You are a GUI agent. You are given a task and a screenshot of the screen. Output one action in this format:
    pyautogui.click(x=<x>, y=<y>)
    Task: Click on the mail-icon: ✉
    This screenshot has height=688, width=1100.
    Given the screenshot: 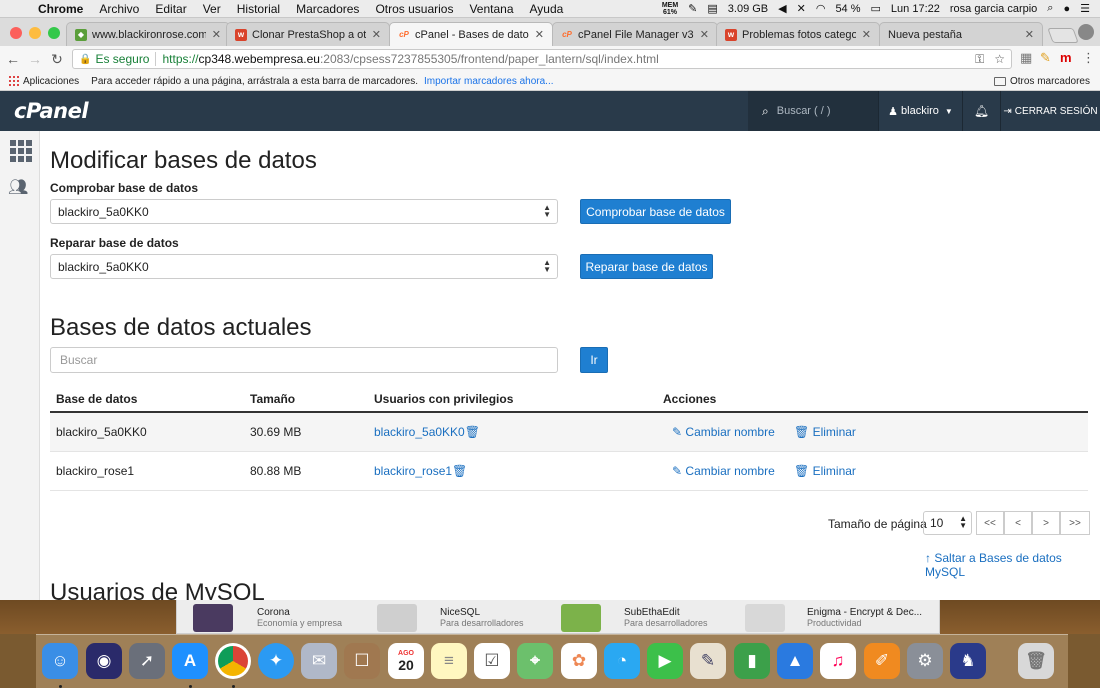 What is the action you would take?
    pyautogui.click(x=319, y=661)
    